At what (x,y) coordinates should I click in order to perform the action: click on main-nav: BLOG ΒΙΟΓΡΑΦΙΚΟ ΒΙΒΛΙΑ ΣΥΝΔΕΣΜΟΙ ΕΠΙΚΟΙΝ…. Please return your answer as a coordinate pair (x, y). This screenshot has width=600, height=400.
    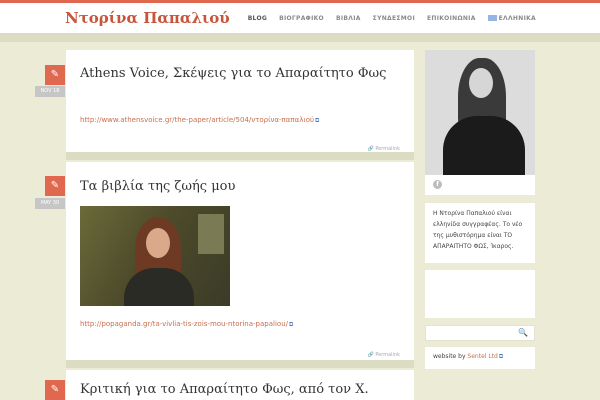
    Looking at the image, I should click on (392, 18).